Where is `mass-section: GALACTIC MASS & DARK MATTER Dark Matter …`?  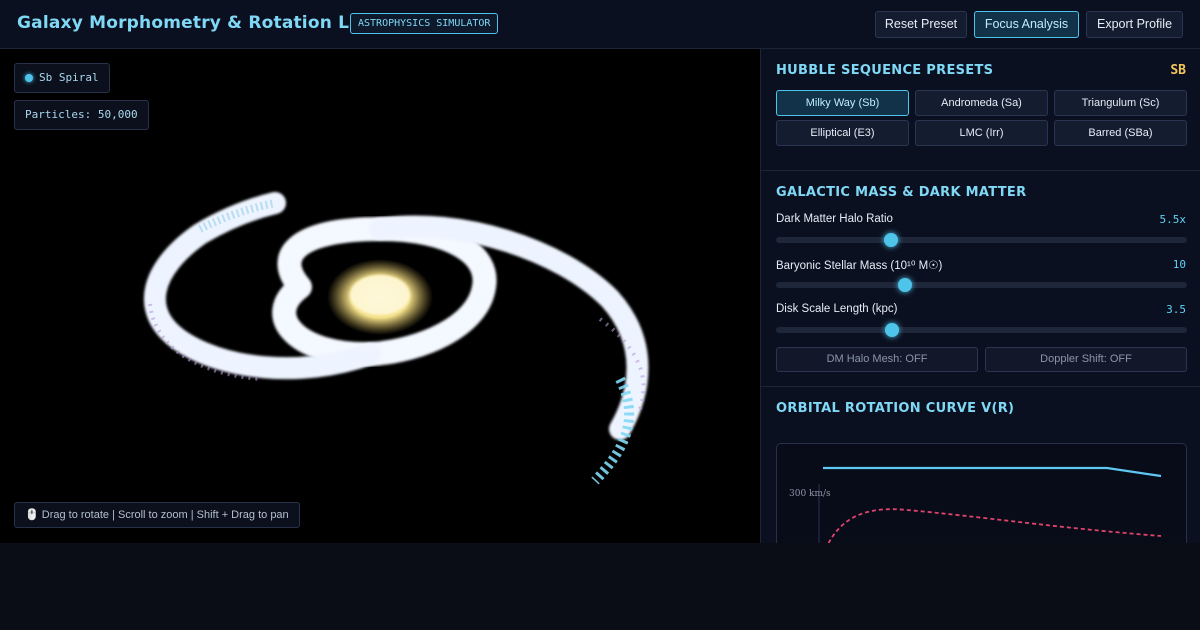 mass-section: GALACTIC MASS & DARK MATTER Dark Matter … is located at coordinates (980, 279).